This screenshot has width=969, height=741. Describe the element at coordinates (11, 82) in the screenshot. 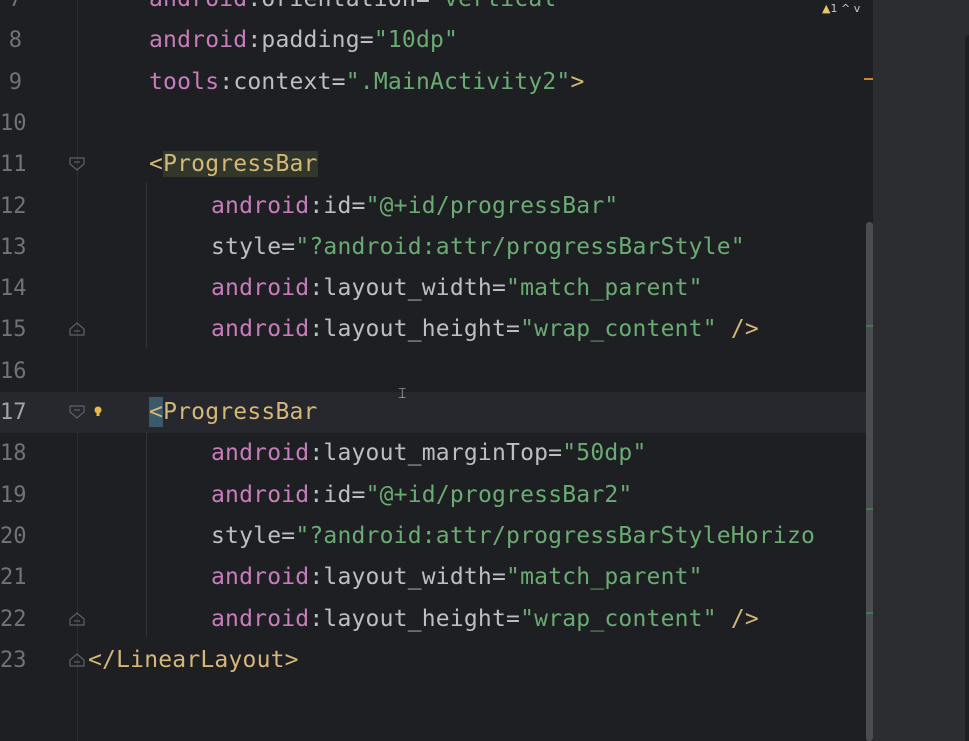

I see `line-number: 9` at that location.